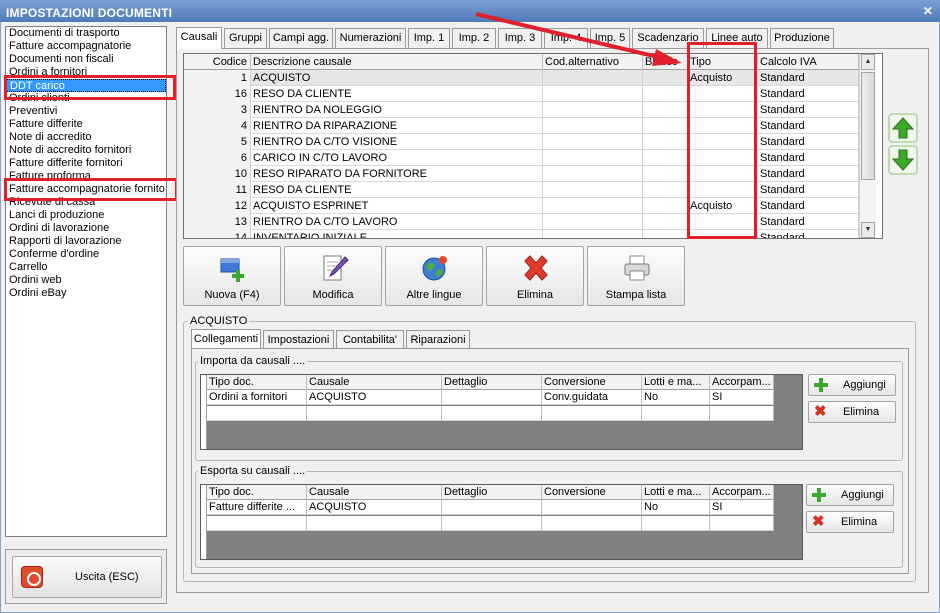 The width and height of the screenshot is (940, 613). I want to click on table-row: 5 RIENTRO DA C/TO VISIONE Standard, so click(521, 142).